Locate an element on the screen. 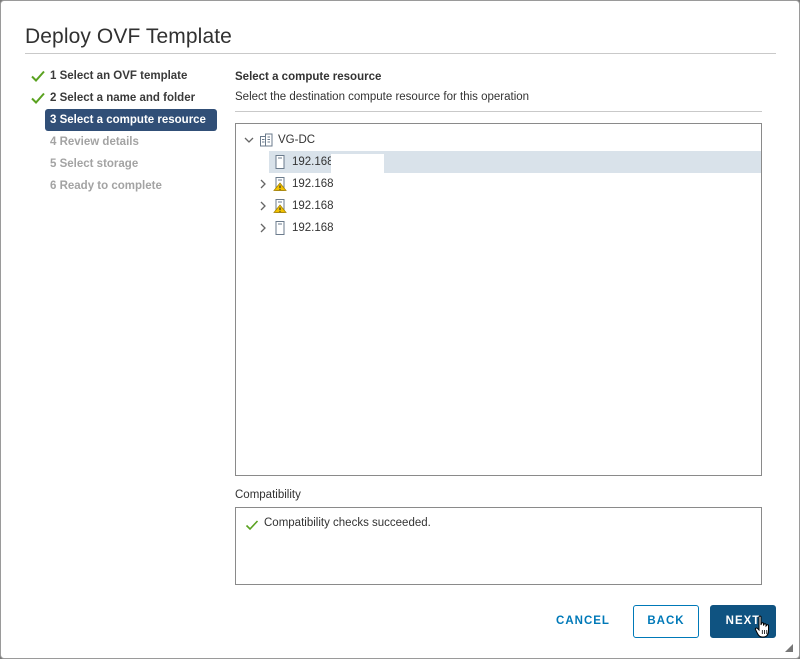  redaction-mask is located at coordinates (357, 164).